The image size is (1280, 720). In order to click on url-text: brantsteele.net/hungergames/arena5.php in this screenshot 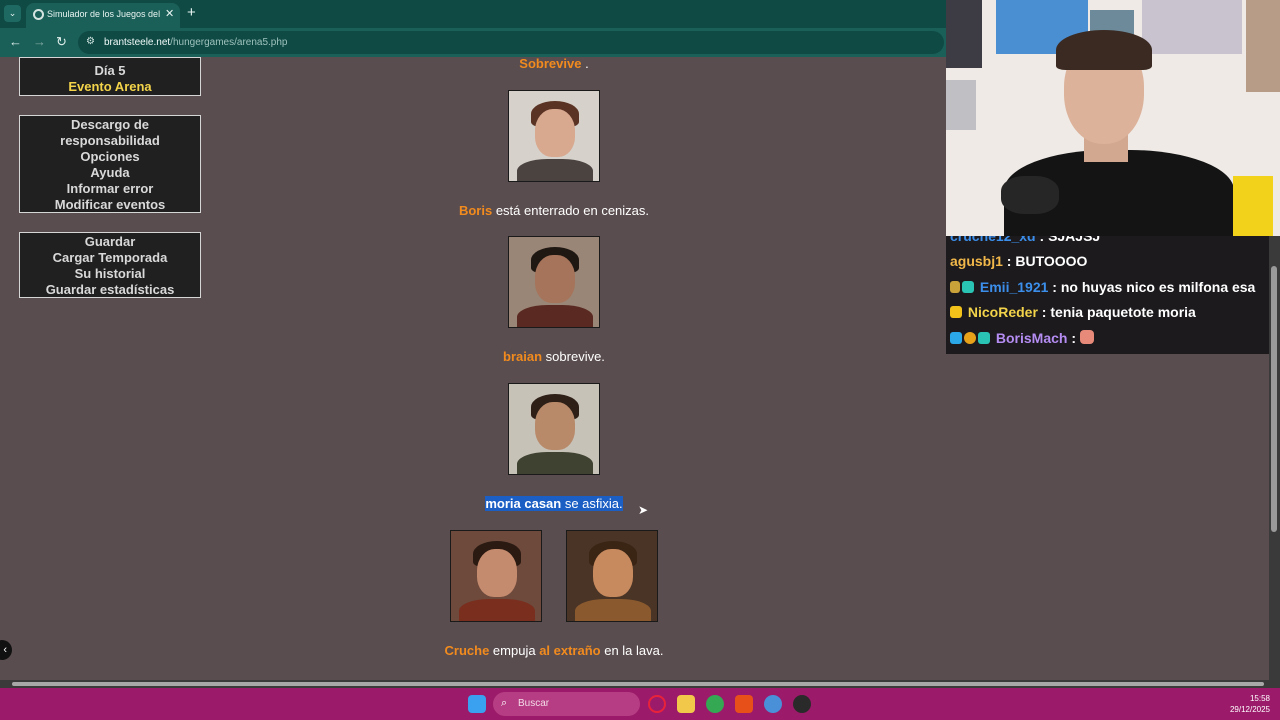, I will do `click(195, 42)`.